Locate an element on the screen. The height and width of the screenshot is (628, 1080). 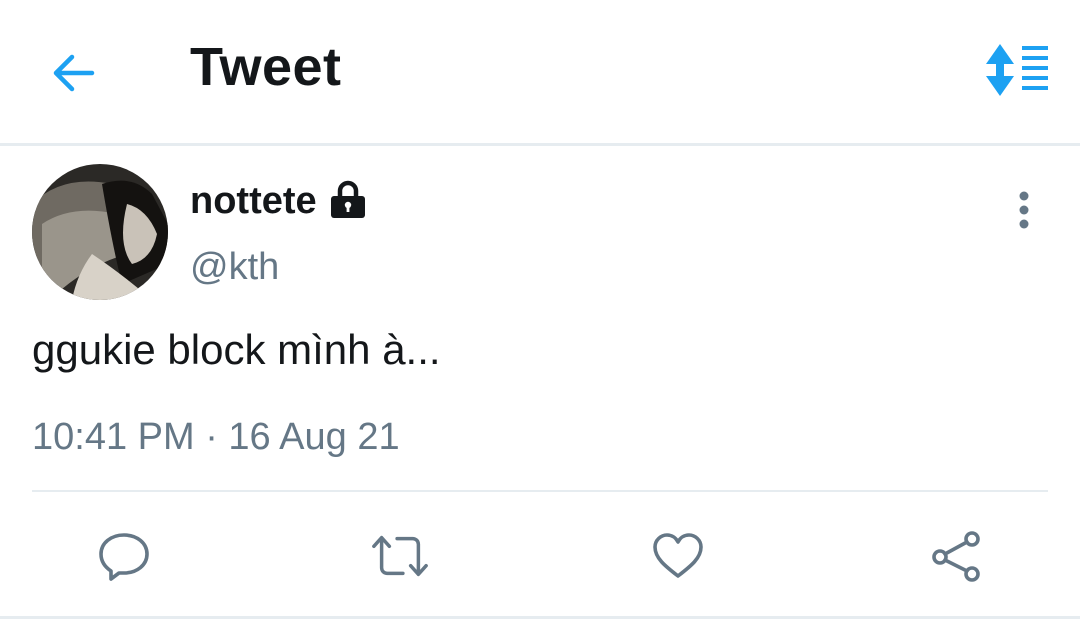
arrow-left-icon is located at coordinates (74, 73).